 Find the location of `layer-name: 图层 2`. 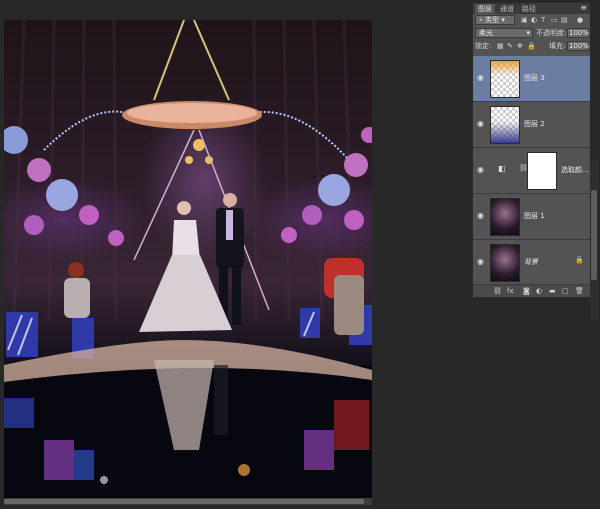

layer-name: 图层 2 is located at coordinates (534, 124).